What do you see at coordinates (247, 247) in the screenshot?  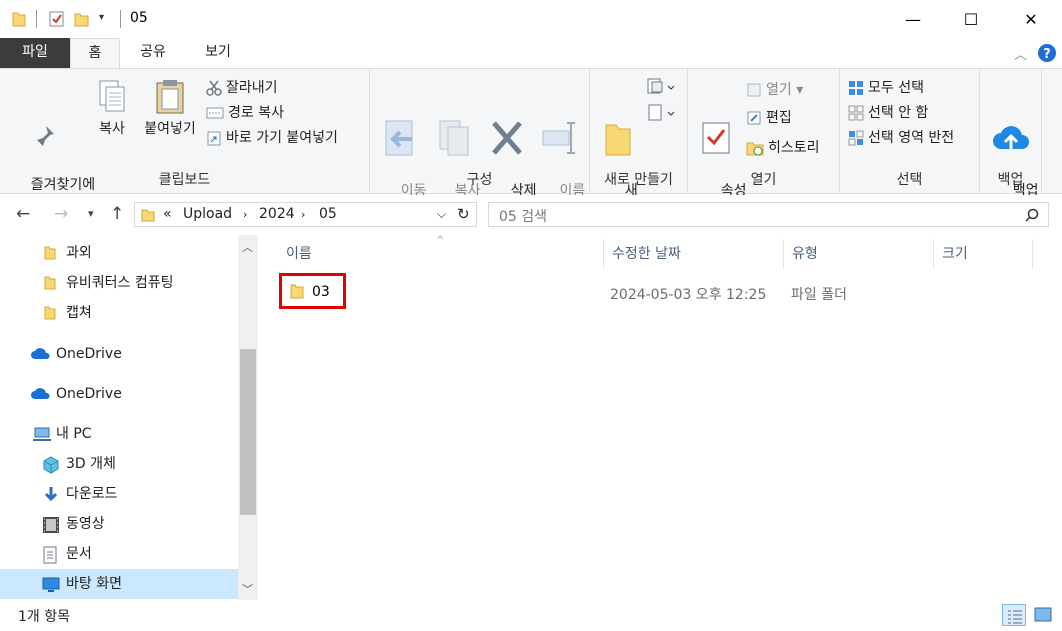 I see `scroll-up-icon: ︿` at bounding box center [247, 247].